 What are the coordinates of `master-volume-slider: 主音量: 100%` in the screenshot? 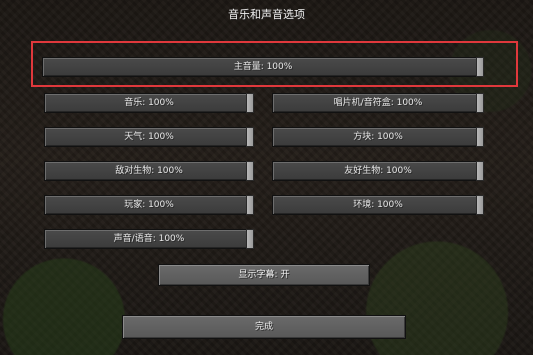 It's located at (263, 67).